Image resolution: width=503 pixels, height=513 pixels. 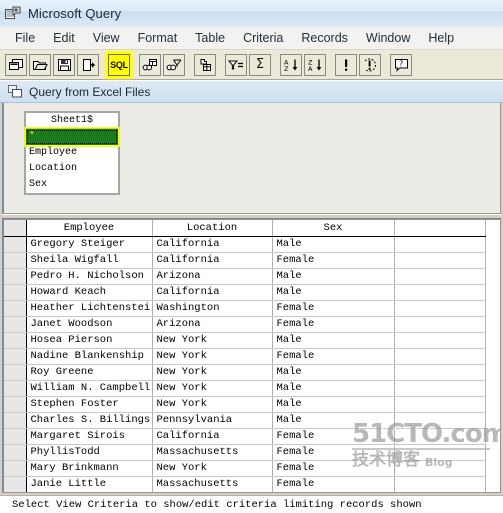 I want to click on return-data-button, so click(x=88, y=64).